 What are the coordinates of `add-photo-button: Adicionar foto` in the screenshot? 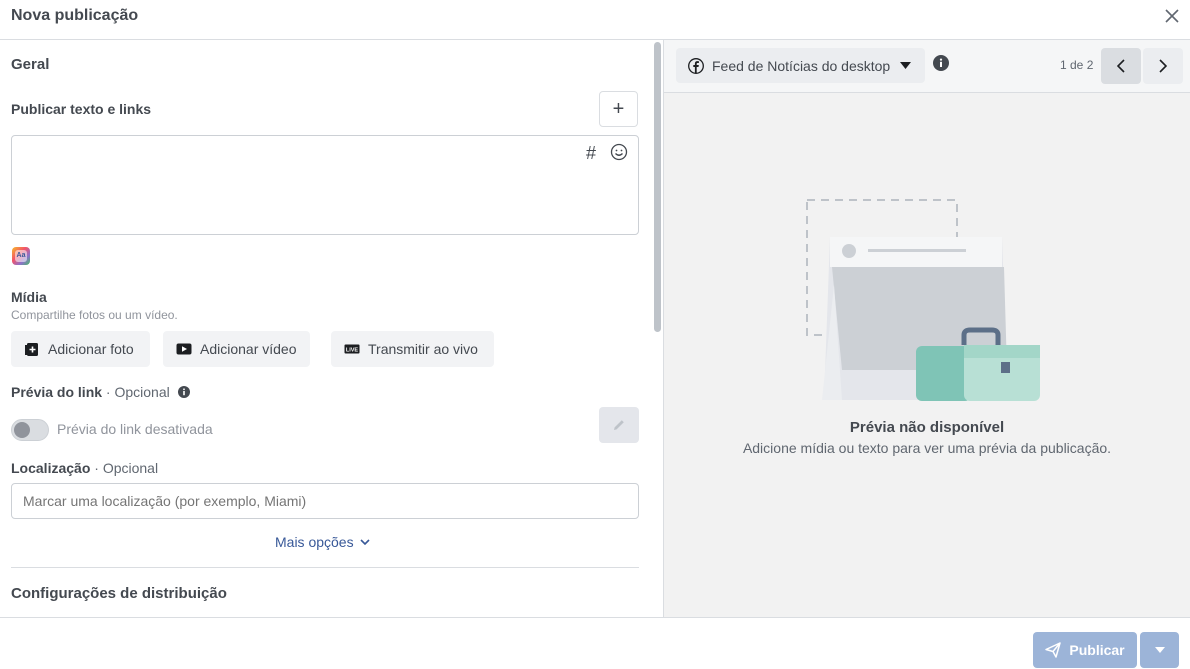 It's located at (80, 349).